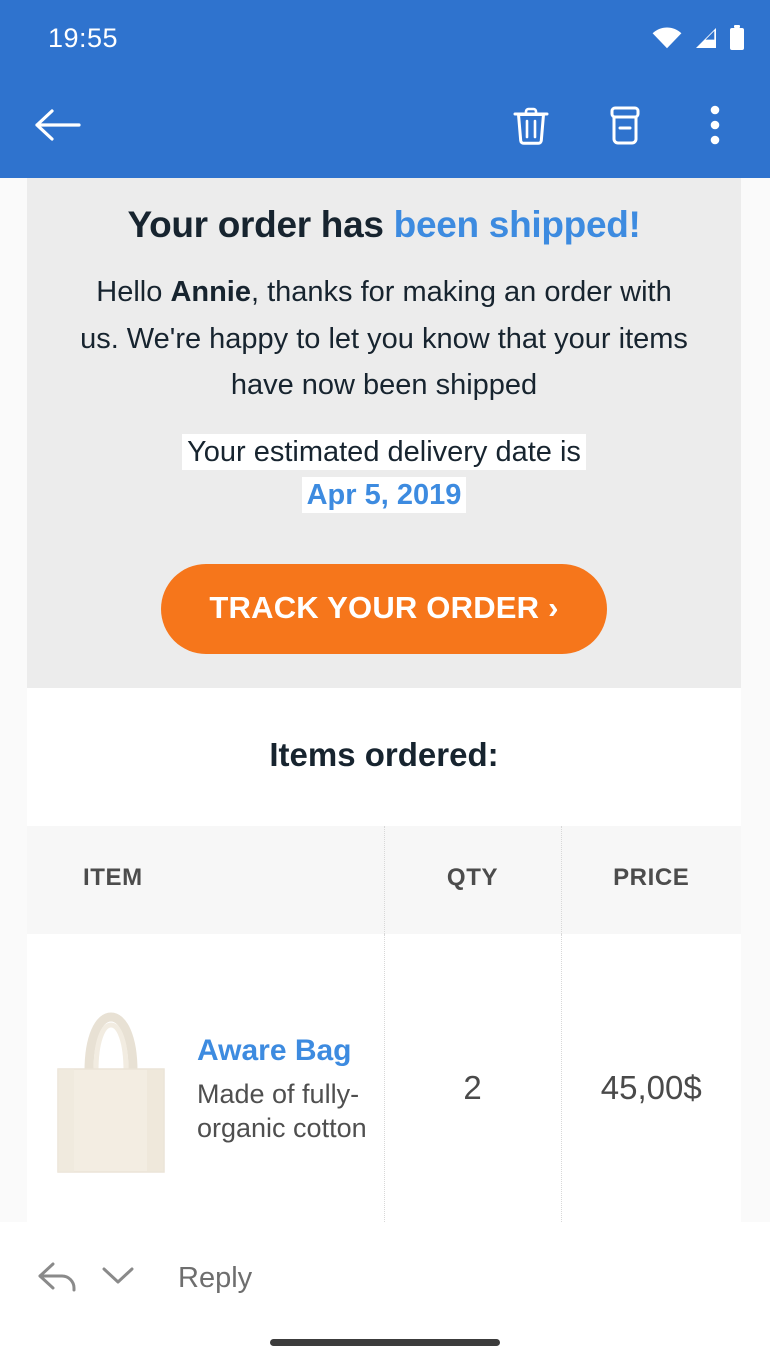  What do you see at coordinates (472, 879) in the screenshot?
I see `column-header-qty: QTY` at bounding box center [472, 879].